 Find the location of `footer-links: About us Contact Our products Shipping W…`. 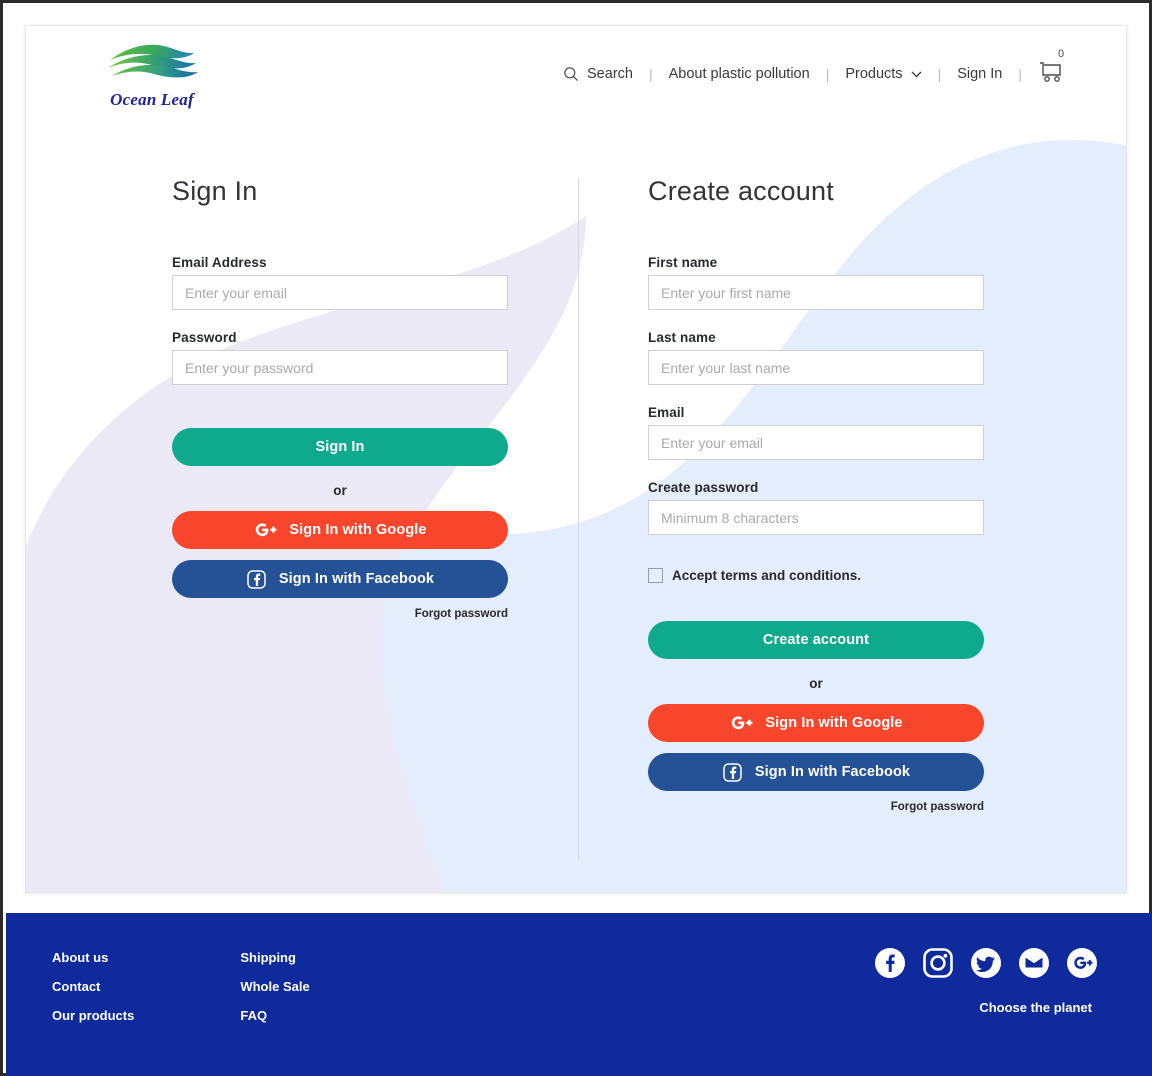

footer-links: About us Contact Our products Shipping W… is located at coordinates (181, 986).